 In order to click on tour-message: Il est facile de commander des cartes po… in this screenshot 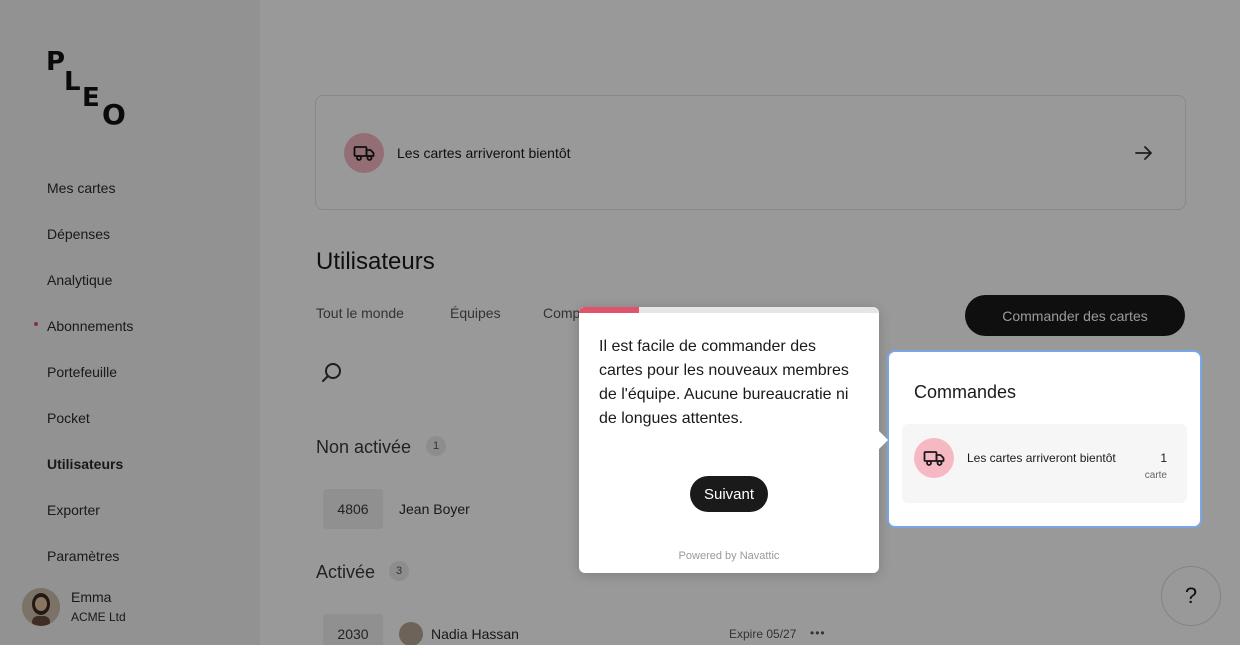, I will do `click(724, 382)`.